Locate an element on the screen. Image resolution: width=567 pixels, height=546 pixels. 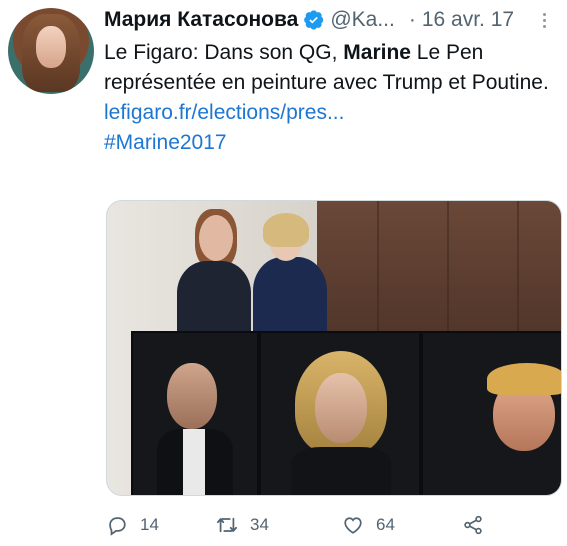
photo-person-hair is located at coordinates (286, 230).